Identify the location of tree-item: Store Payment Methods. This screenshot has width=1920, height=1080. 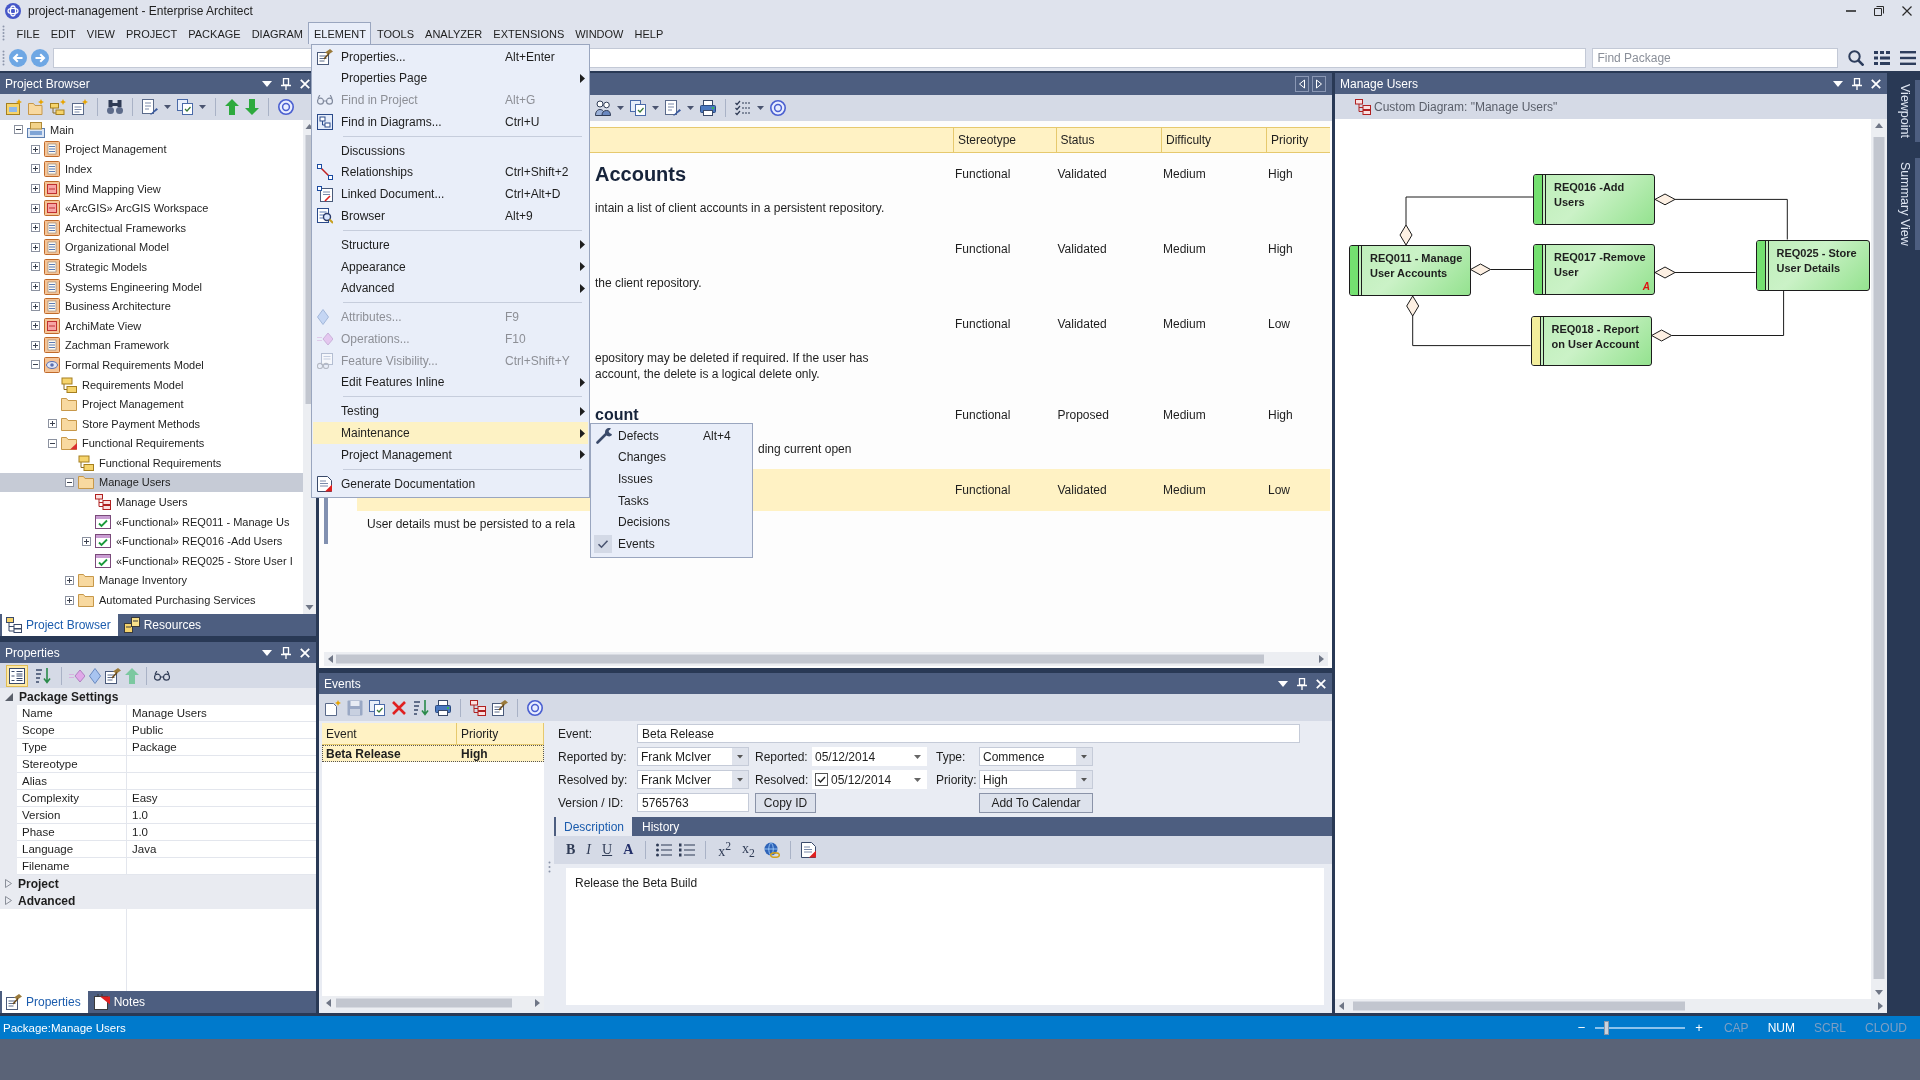
(151, 423).